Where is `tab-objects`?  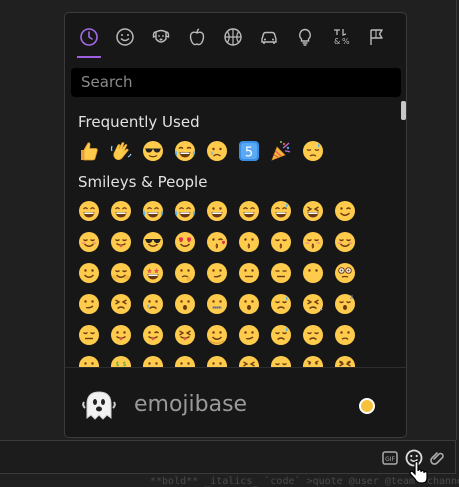 tab-objects is located at coordinates (305, 37).